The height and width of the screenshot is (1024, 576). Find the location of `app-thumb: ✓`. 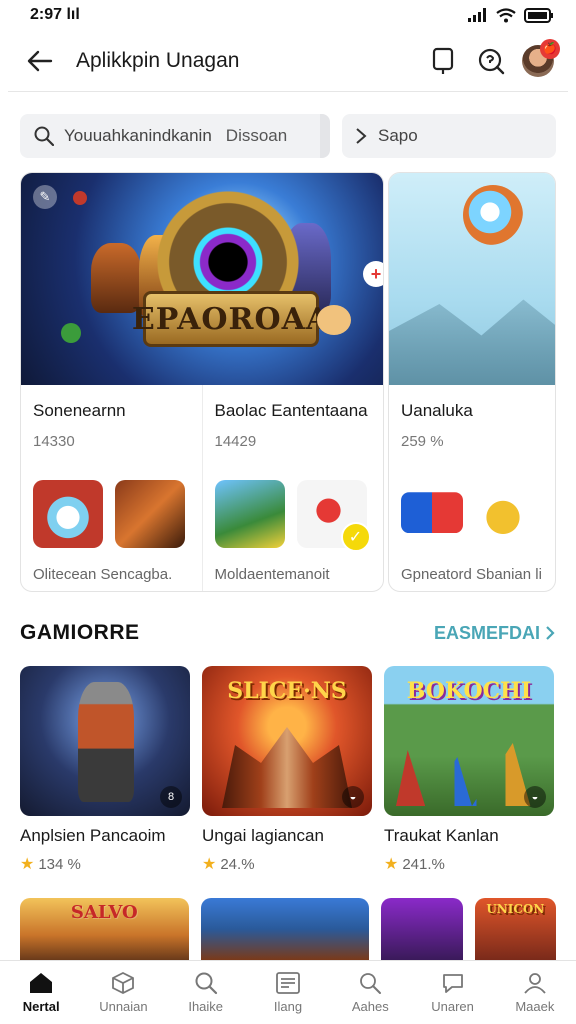

app-thumb: ✓ is located at coordinates (333, 516).